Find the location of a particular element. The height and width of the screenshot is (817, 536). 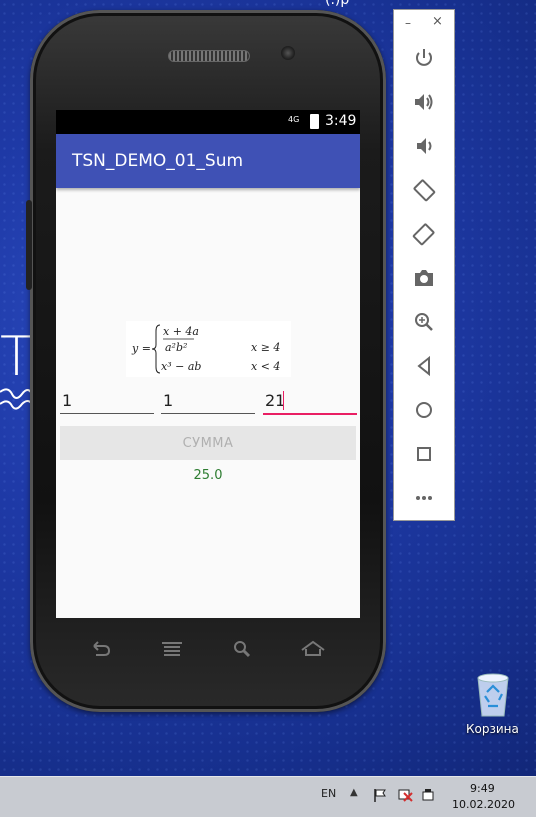

camera-icon is located at coordinates (424, 278).